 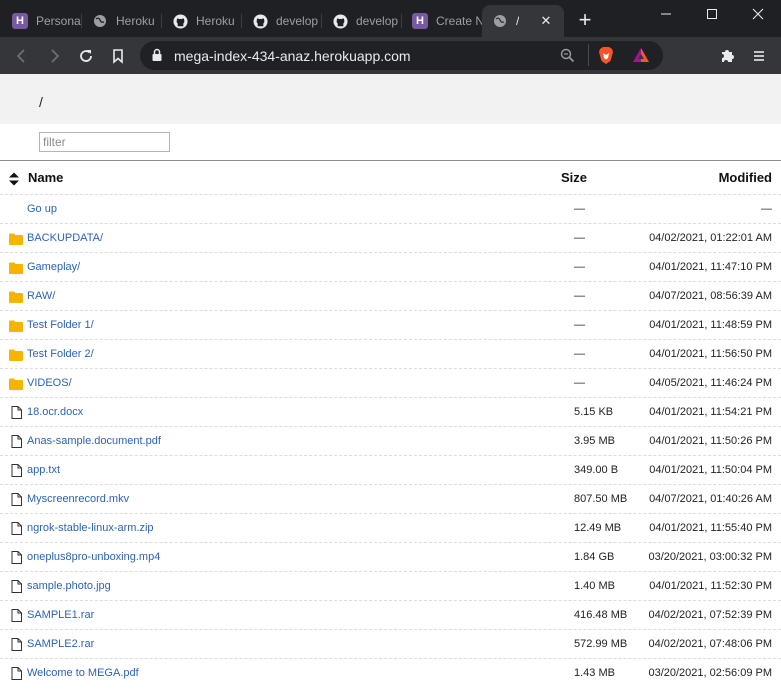 What do you see at coordinates (14, 179) in the screenshot?
I see `sort-icon` at bounding box center [14, 179].